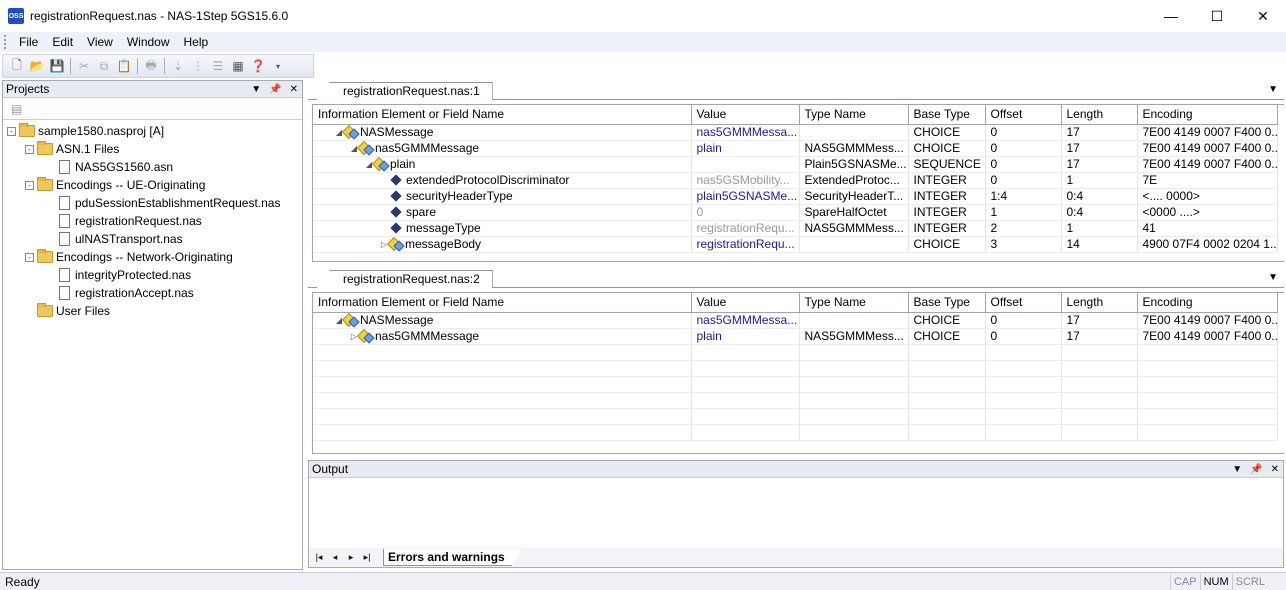 The width and height of the screenshot is (1286, 590). What do you see at coordinates (443, 228) in the screenshot?
I see `ie-name: messageType` at bounding box center [443, 228].